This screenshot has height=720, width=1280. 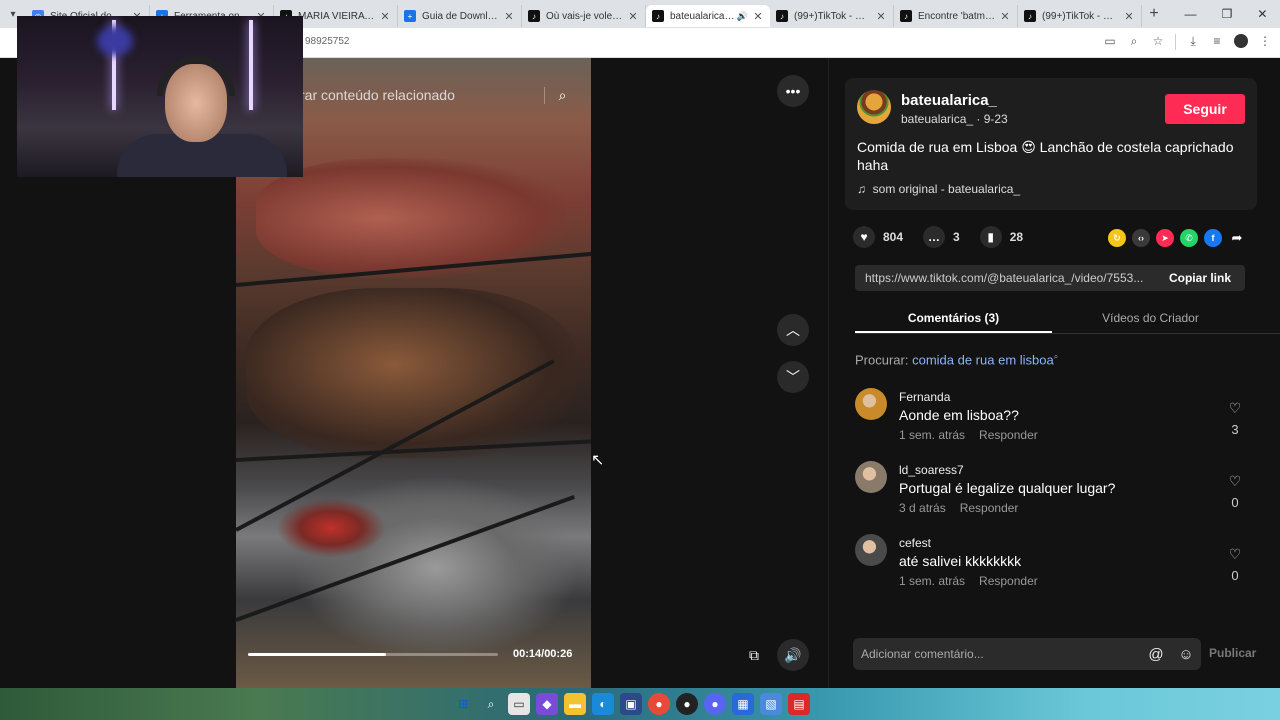 What do you see at coordinates (1154, 14) in the screenshot?
I see `new-tab-icon: +` at bounding box center [1154, 14].